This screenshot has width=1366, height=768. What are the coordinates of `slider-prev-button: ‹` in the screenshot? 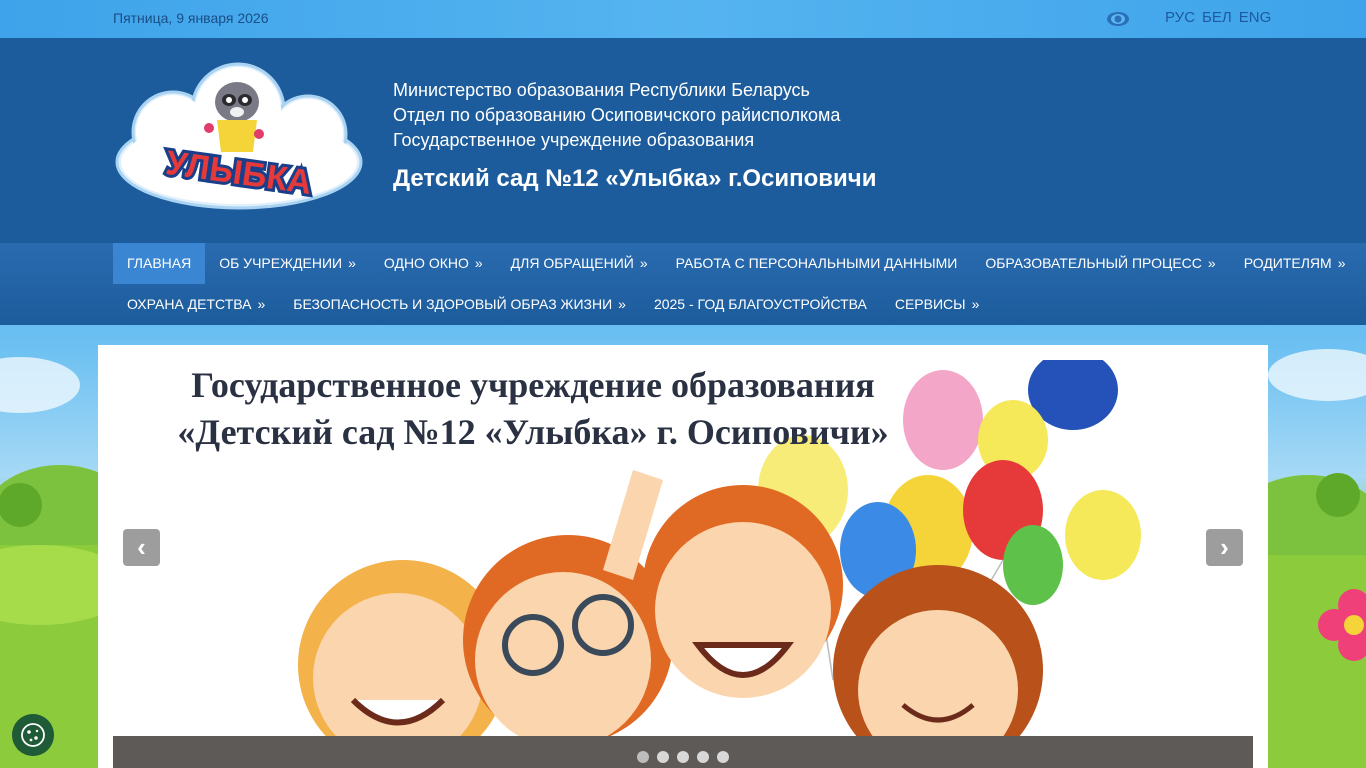 It's located at (141, 547).